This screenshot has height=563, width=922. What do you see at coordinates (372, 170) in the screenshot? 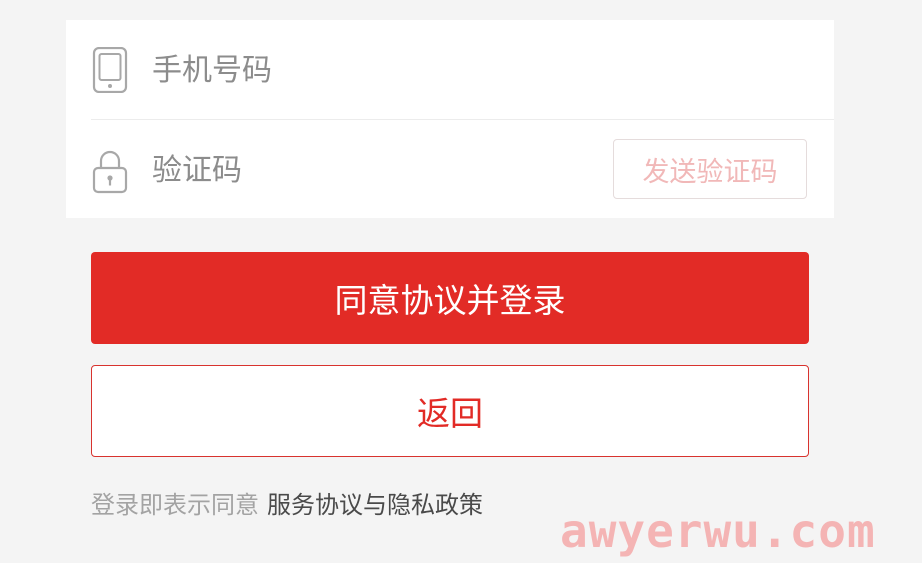
I see `verification-code-input` at bounding box center [372, 170].